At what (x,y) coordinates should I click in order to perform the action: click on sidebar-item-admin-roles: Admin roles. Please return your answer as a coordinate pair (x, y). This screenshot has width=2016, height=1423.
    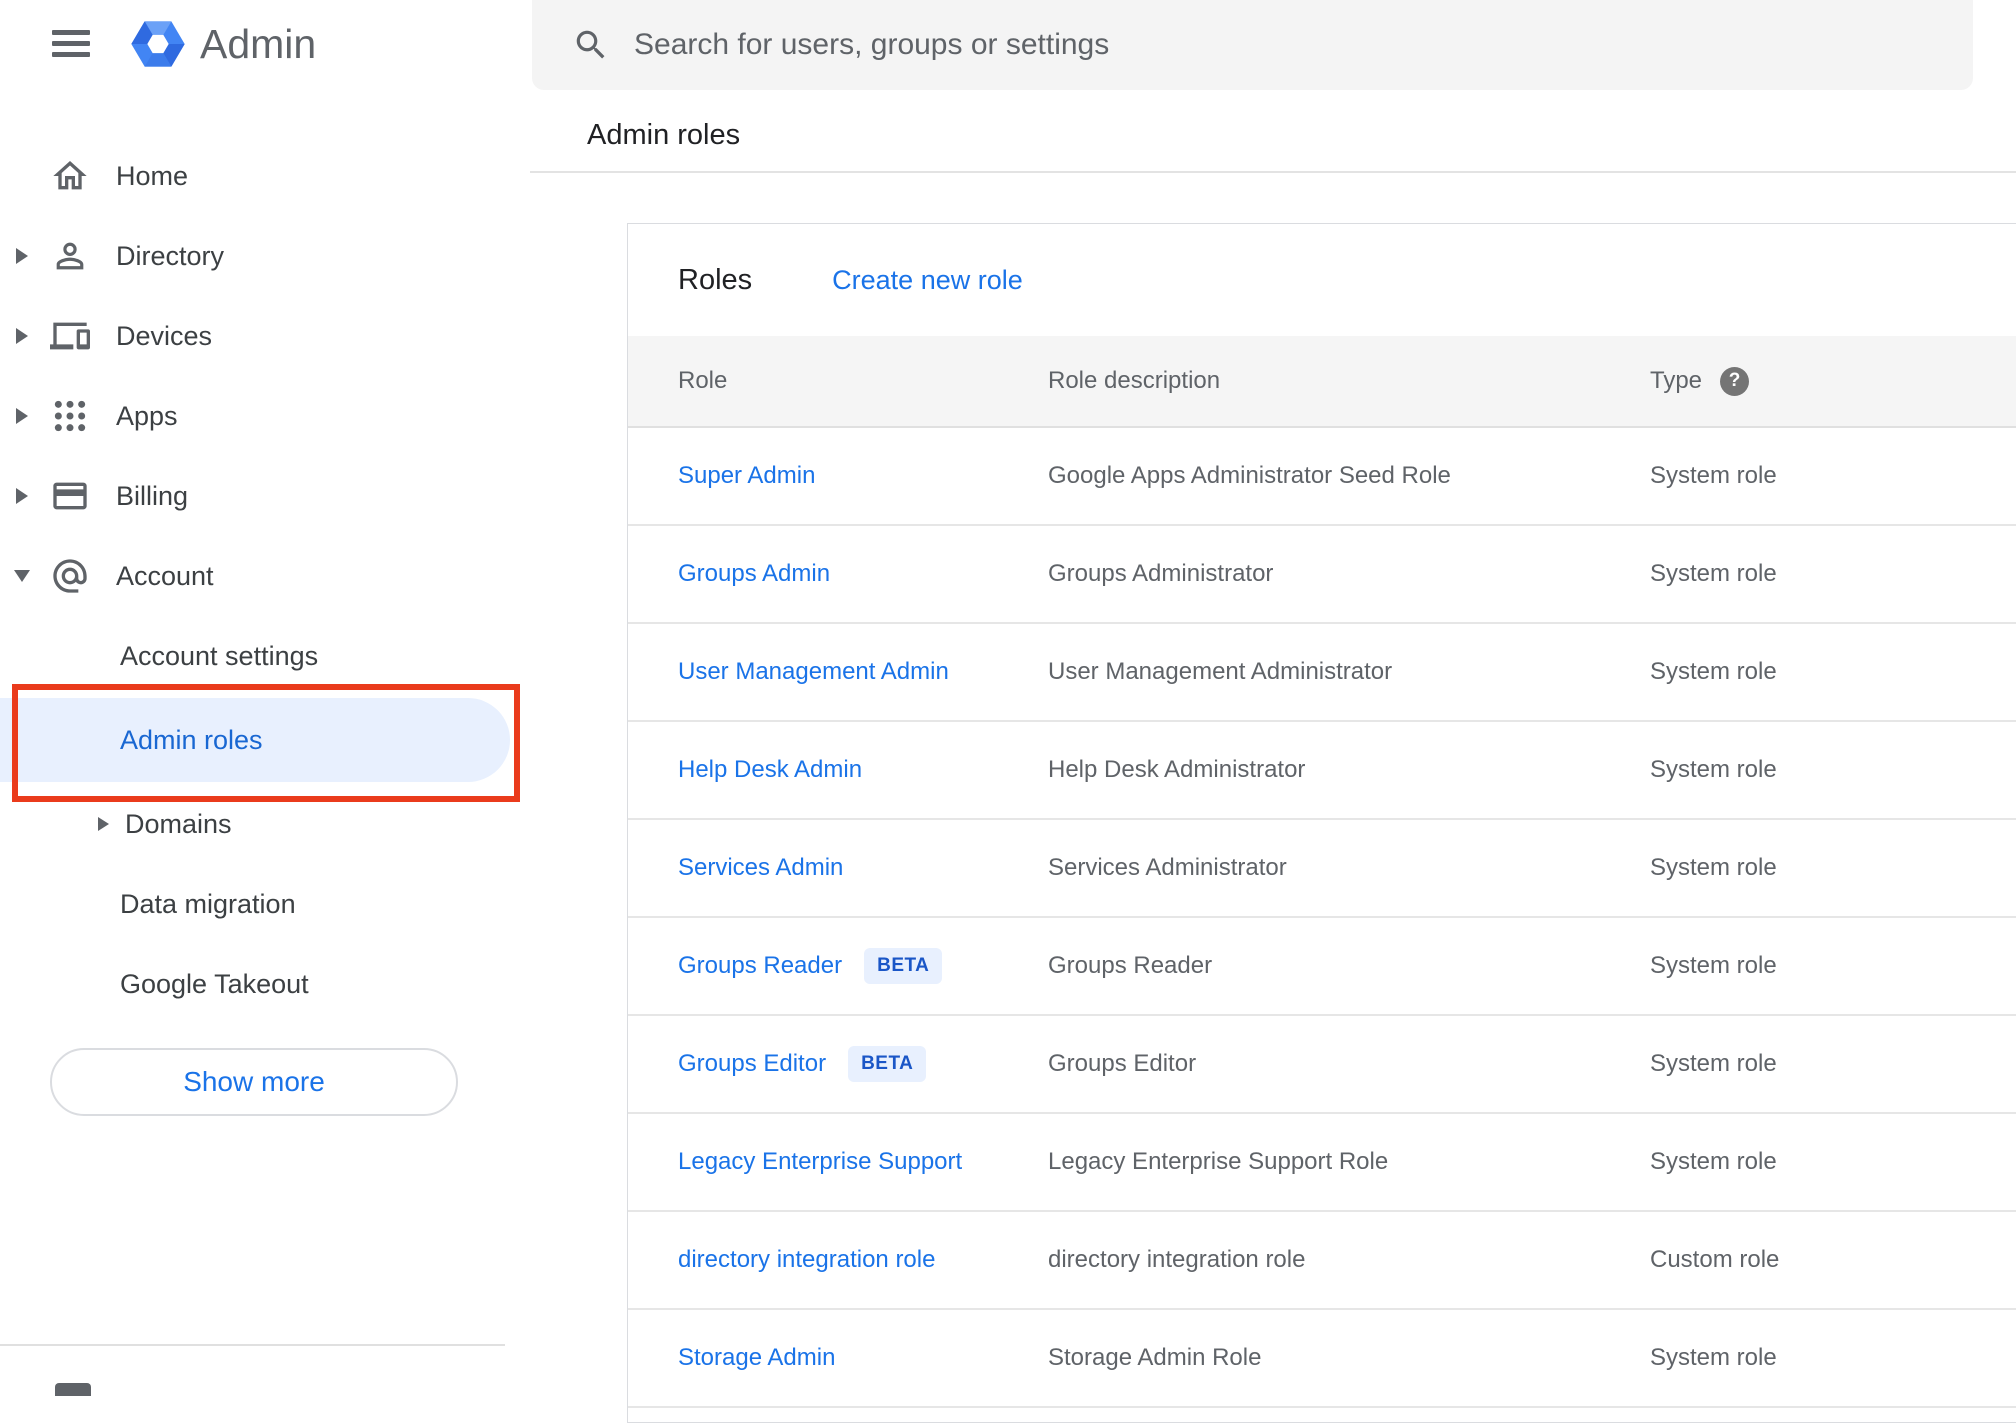
    Looking at the image, I should click on (265, 740).